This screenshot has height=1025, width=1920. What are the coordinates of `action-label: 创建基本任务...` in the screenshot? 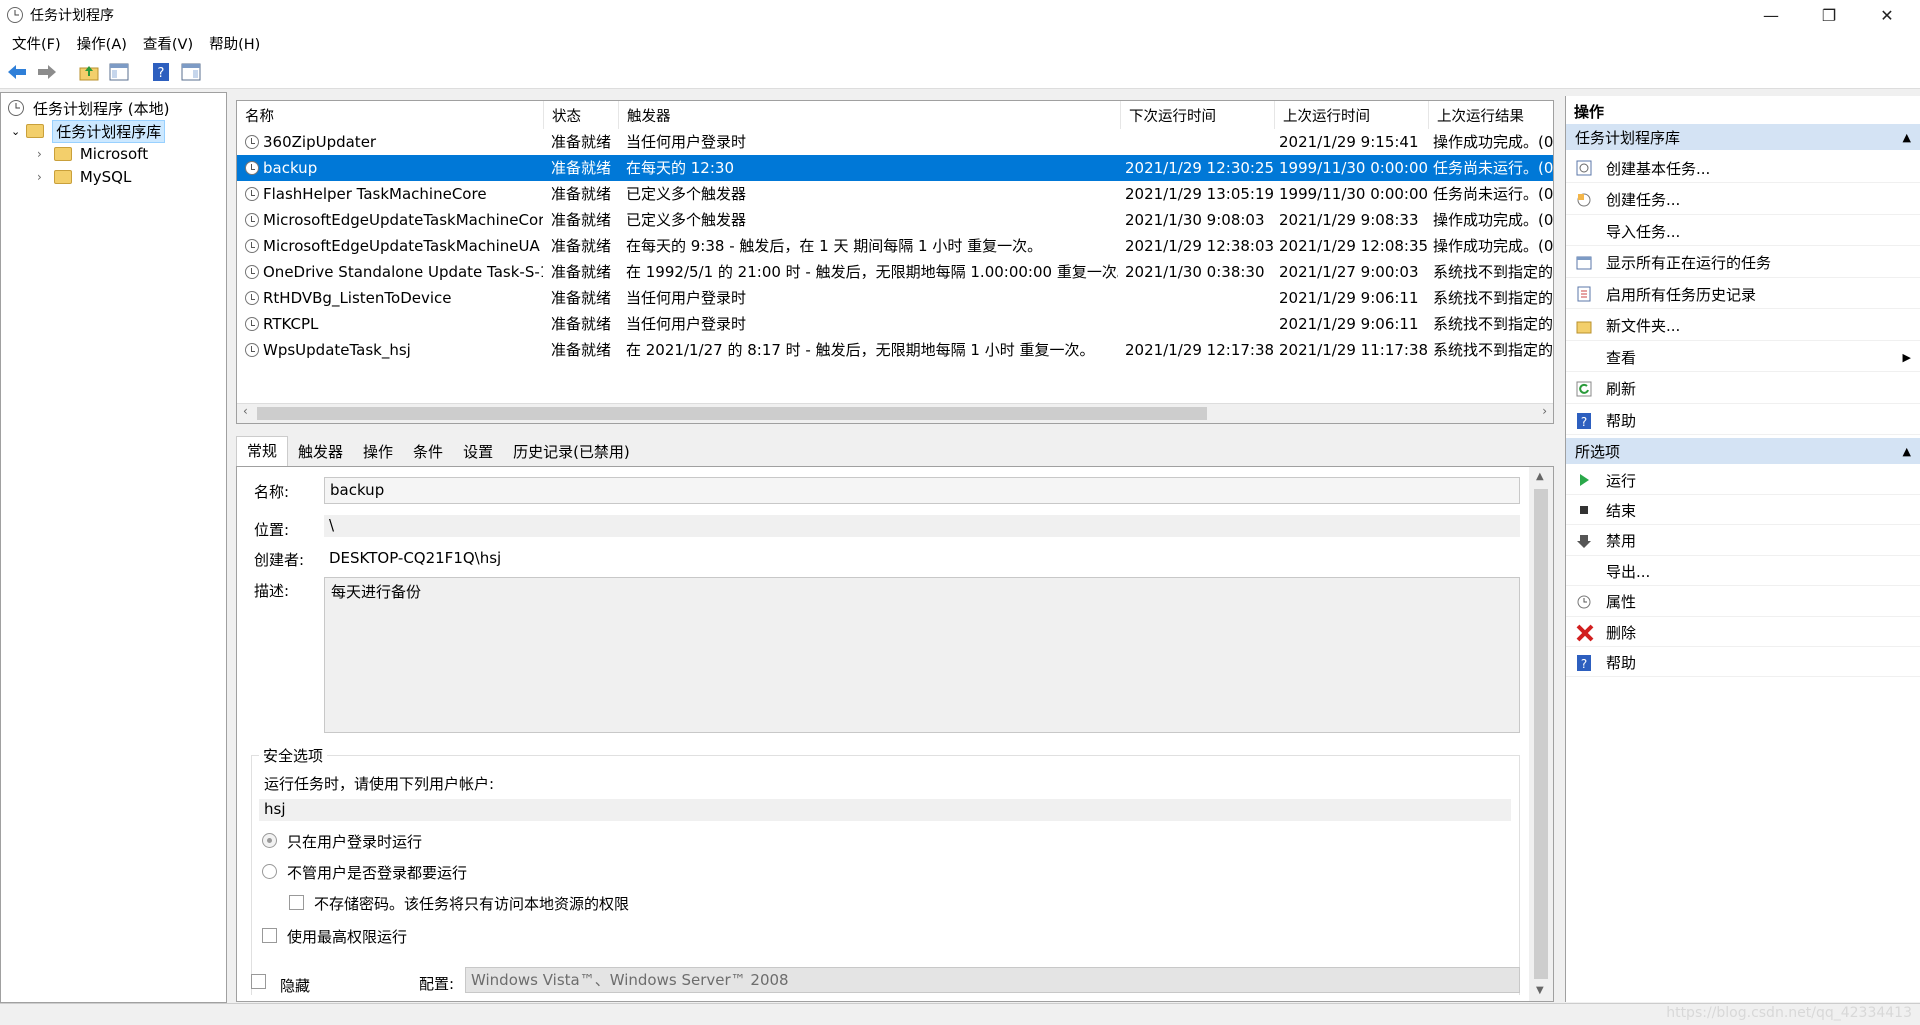 It's located at (1658, 168).